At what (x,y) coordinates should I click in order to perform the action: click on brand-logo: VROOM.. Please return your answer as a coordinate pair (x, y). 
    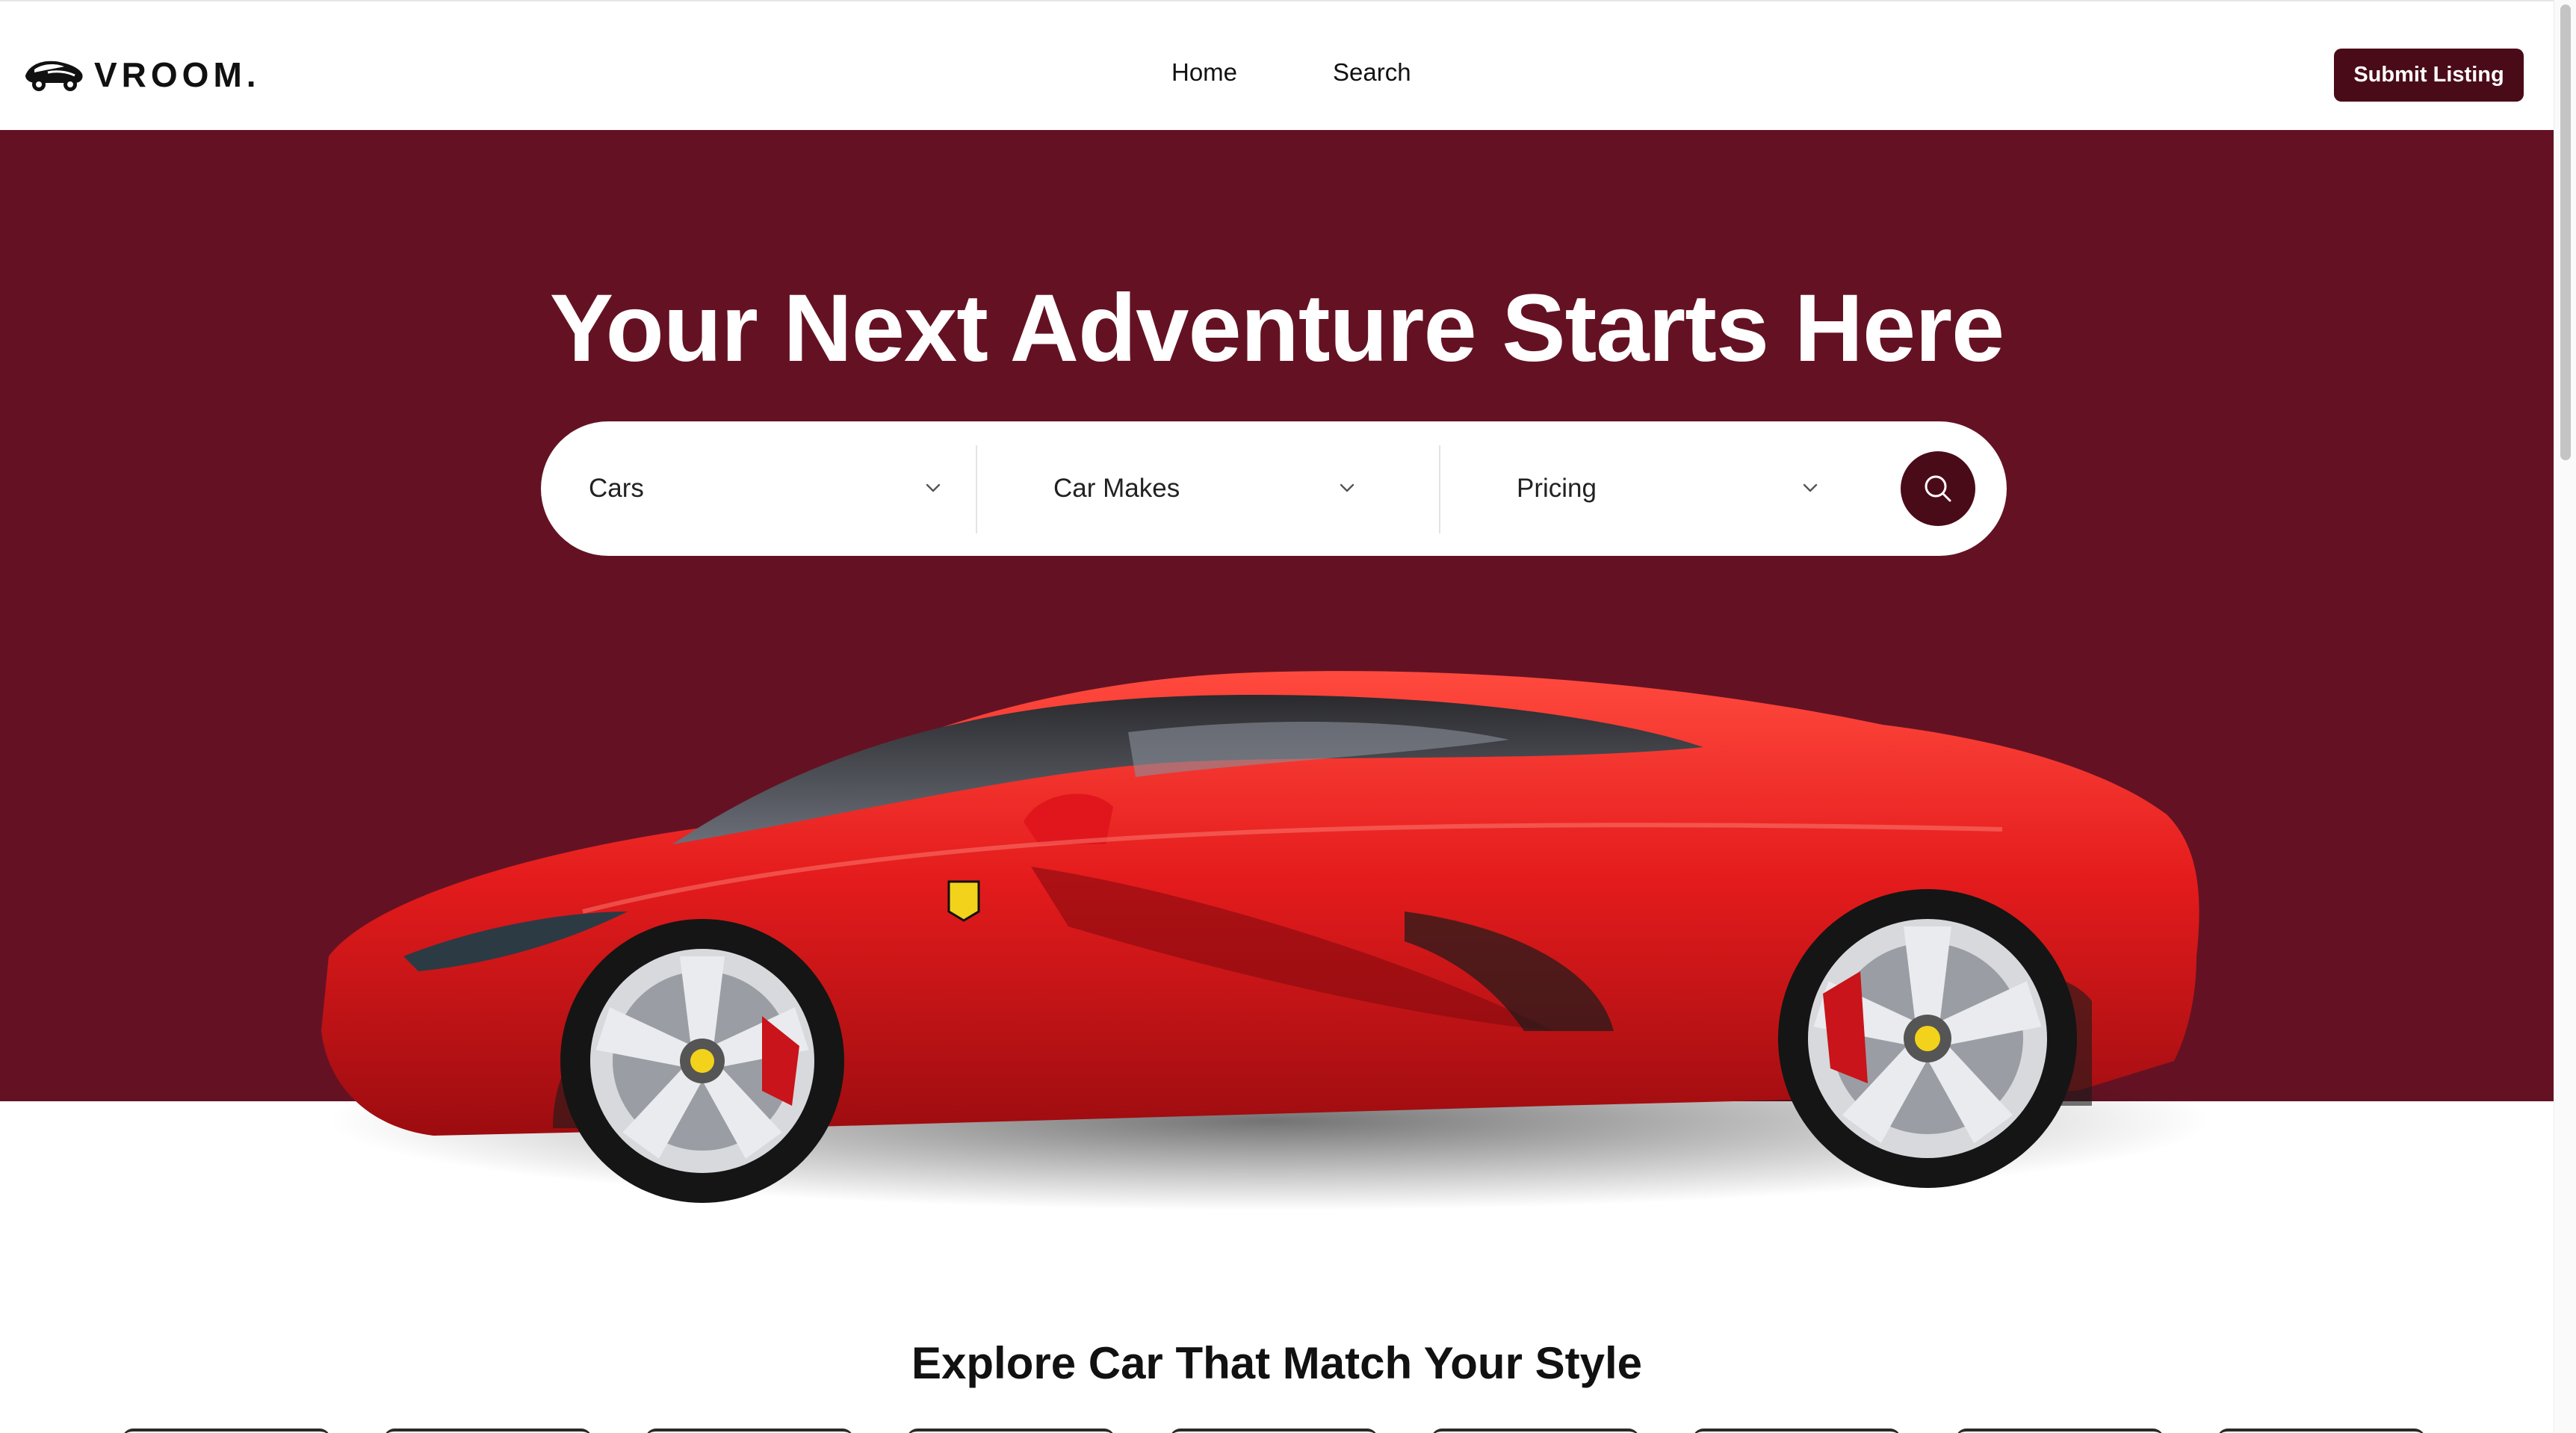
    Looking at the image, I should click on (141, 75).